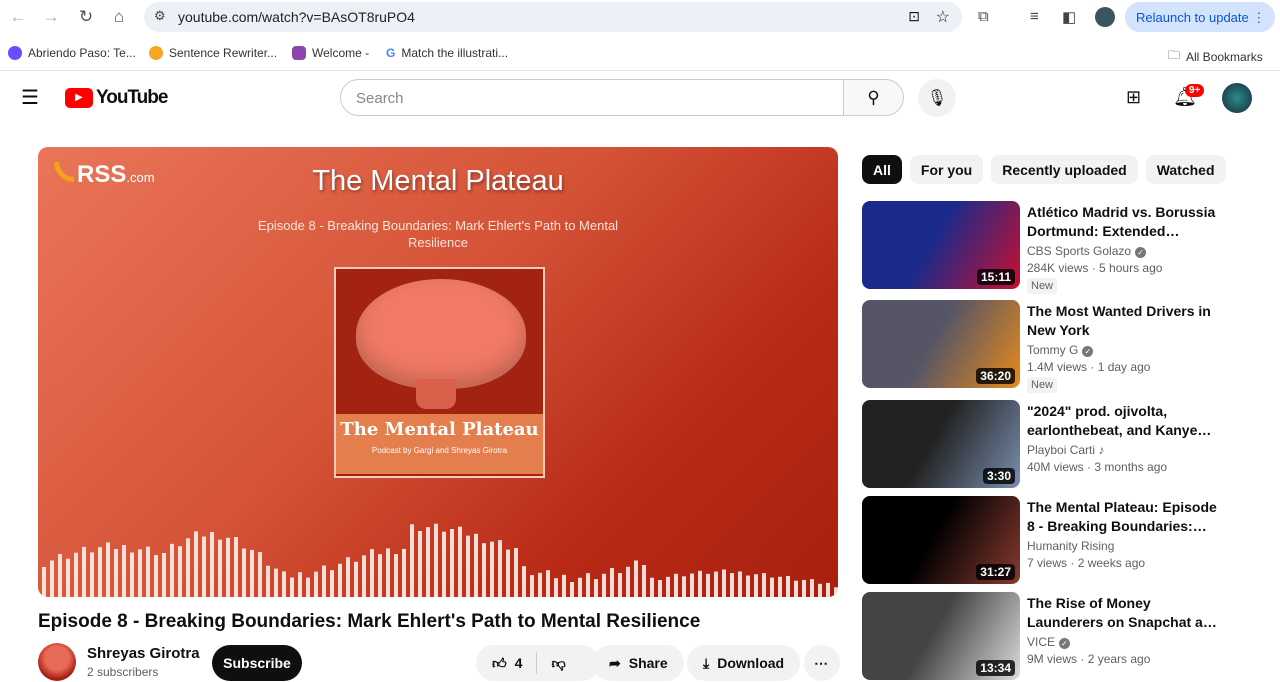  I want to click on video-thumbnail: 31:27, so click(941, 540).